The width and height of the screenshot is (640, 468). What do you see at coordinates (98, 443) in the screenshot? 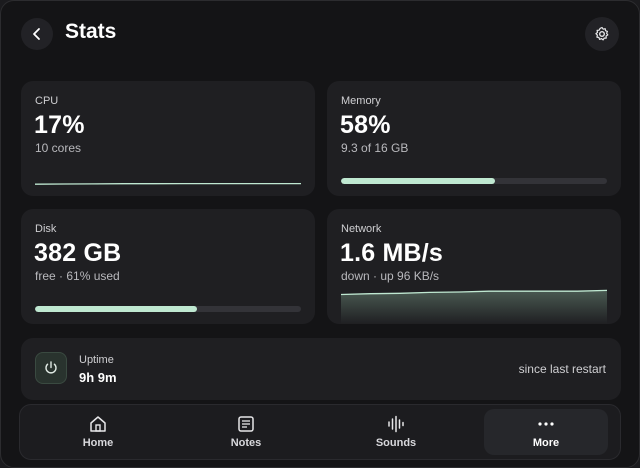
I see `nav-label-home: Home` at bounding box center [98, 443].